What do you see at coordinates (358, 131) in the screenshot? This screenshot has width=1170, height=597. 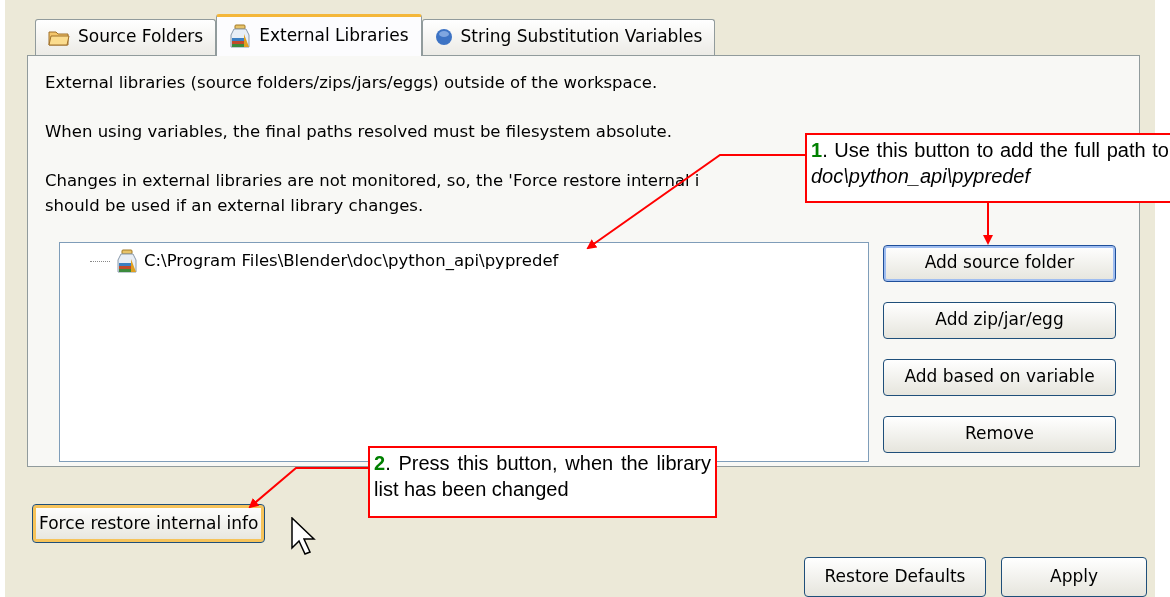 I see `description-text: When using variables, the final paths resolved must be filesystem absolute.` at bounding box center [358, 131].